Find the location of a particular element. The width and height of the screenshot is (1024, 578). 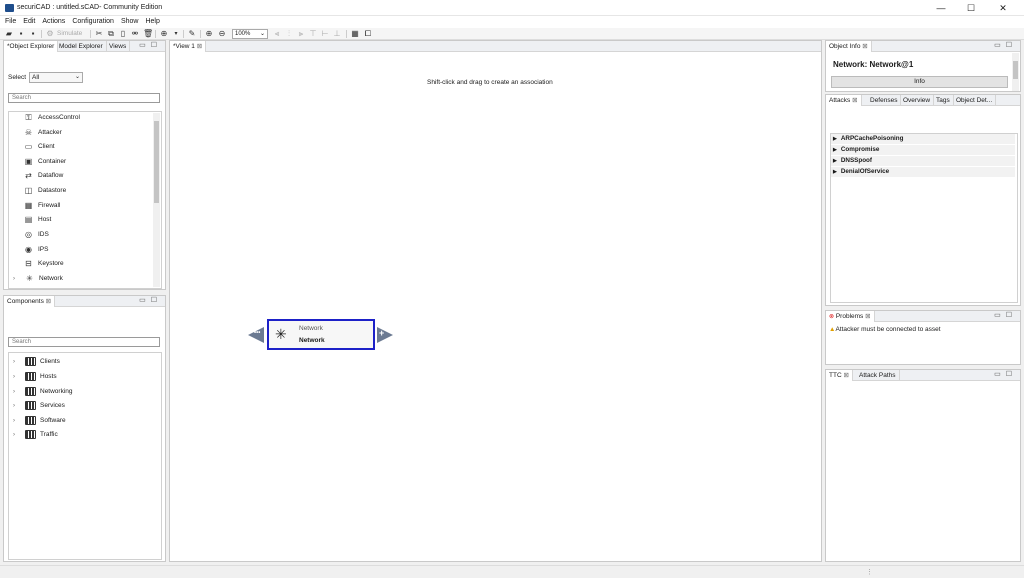

copy-icon: ⧉ is located at coordinates (111, 34).